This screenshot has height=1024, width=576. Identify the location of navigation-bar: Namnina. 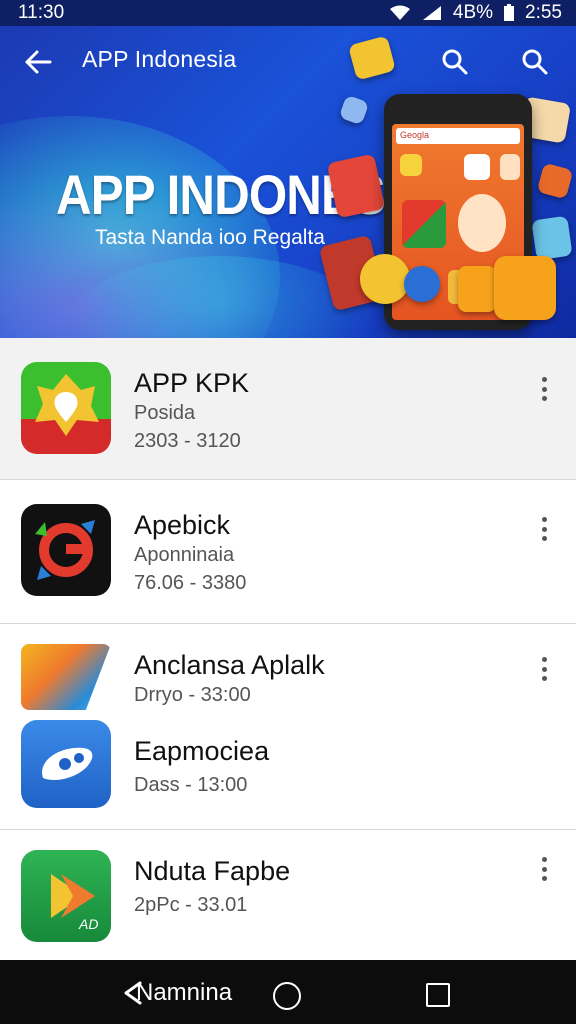
(288, 992).